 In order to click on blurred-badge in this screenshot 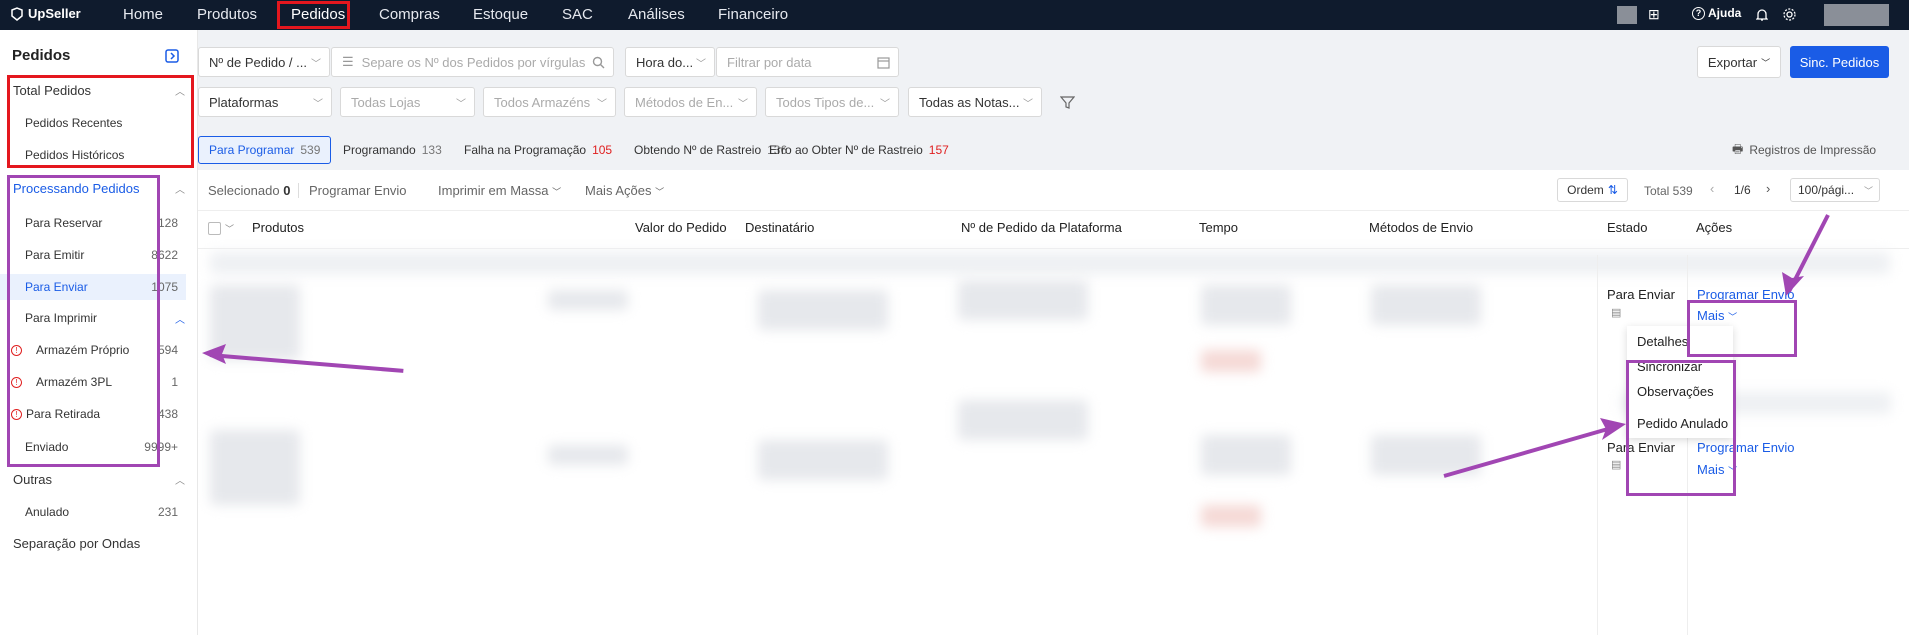, I will do `click(1231, 361)`.